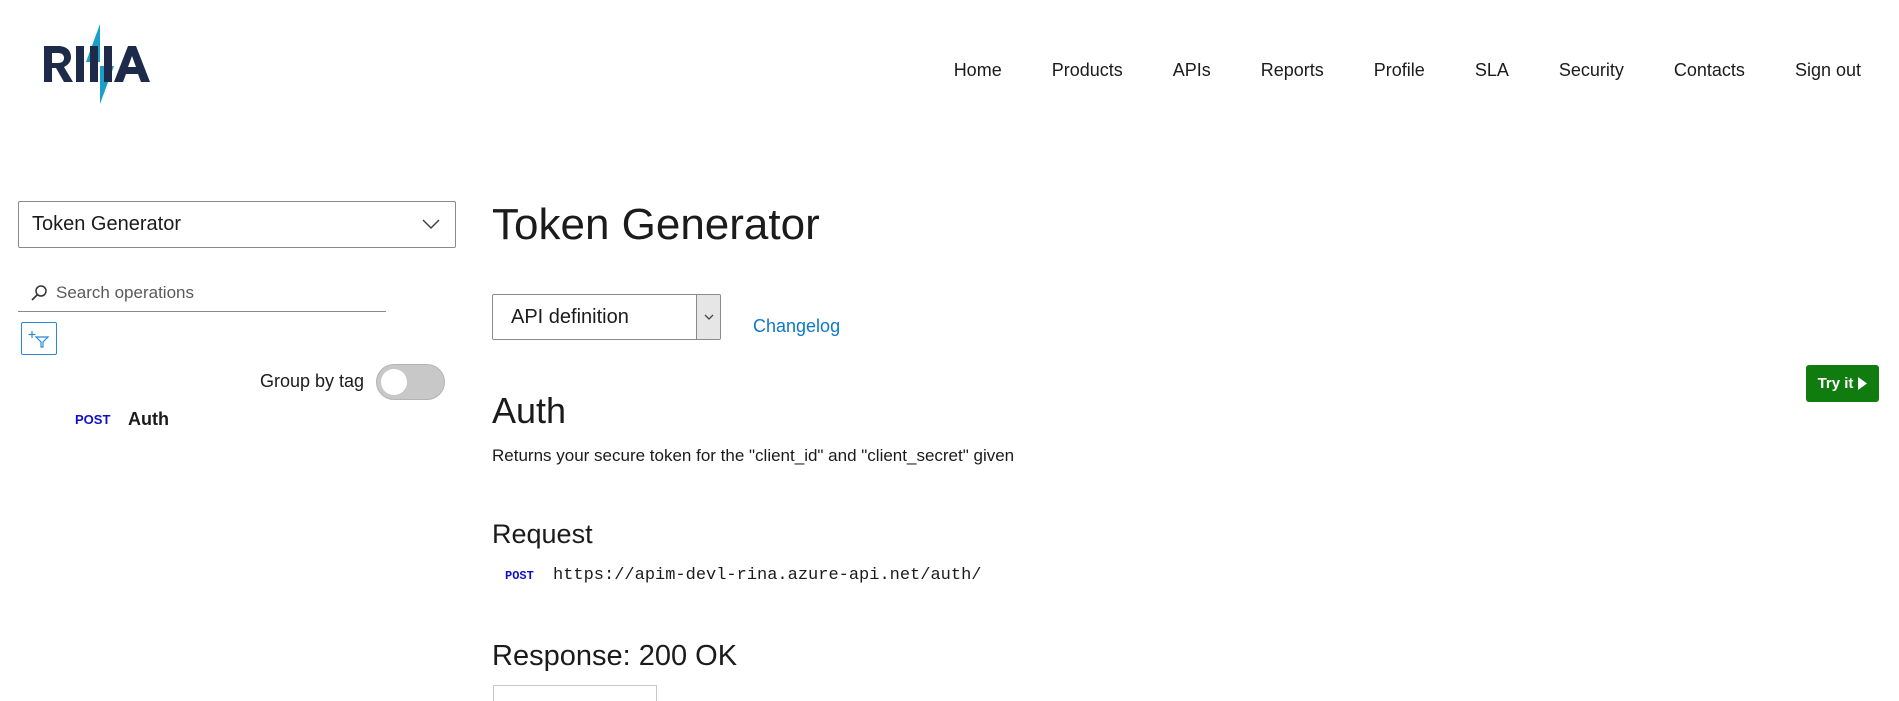 This screenshot has height=701, width=1899. I want to click on response-heading: Response: 200 OK, so click(615, 656).